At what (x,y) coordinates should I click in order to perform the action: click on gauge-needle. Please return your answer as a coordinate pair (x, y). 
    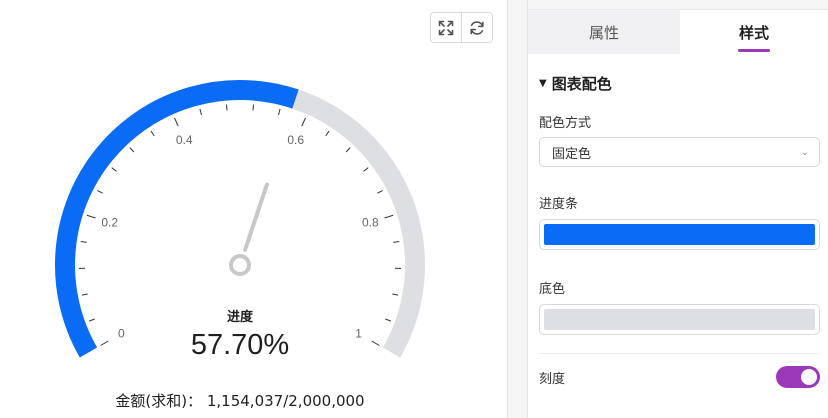
    Looking at the image, I should click on (256, 217).